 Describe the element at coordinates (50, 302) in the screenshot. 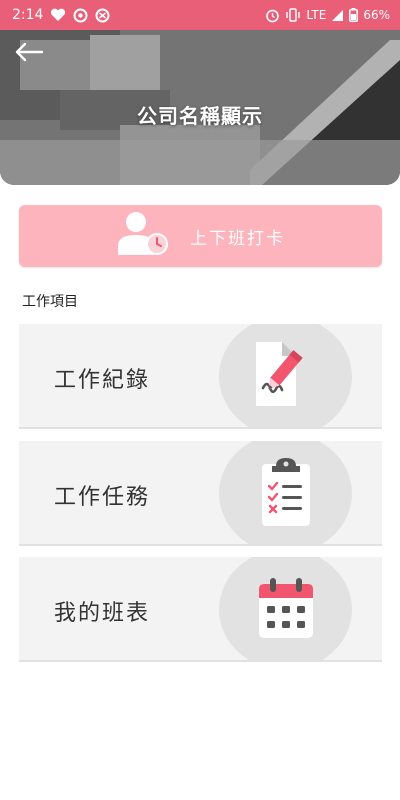

I see `section-title: 工作項目` at that location.